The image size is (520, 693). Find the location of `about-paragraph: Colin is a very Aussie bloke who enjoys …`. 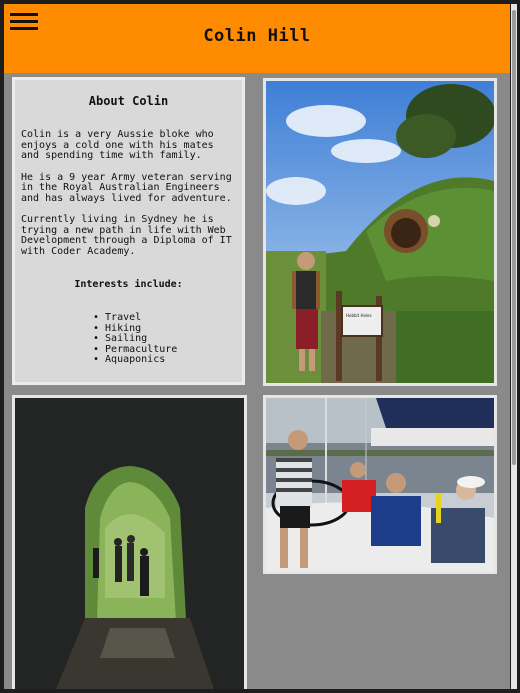

about-paragraph: Colin is a very Aussie bloke who enjoys … is located at coordinates (117, 145).